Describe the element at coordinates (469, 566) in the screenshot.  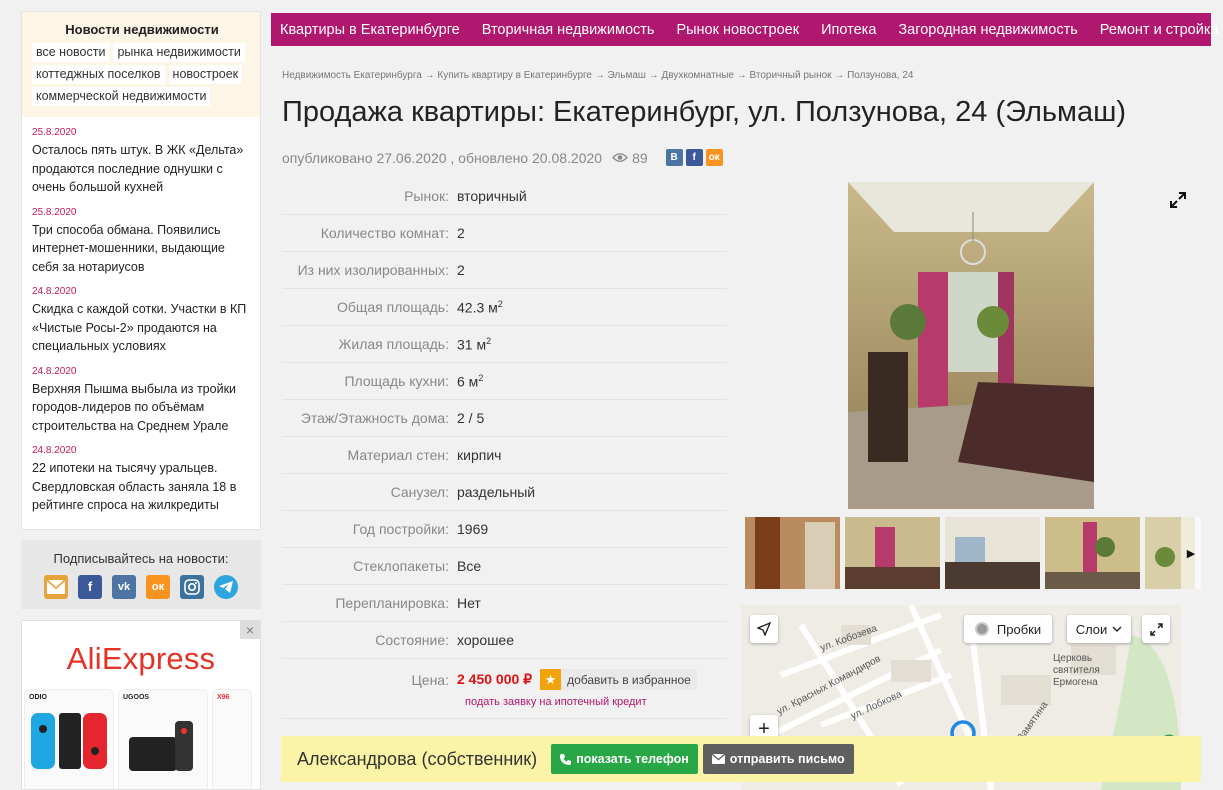
I see `property-value: Все` at that location.